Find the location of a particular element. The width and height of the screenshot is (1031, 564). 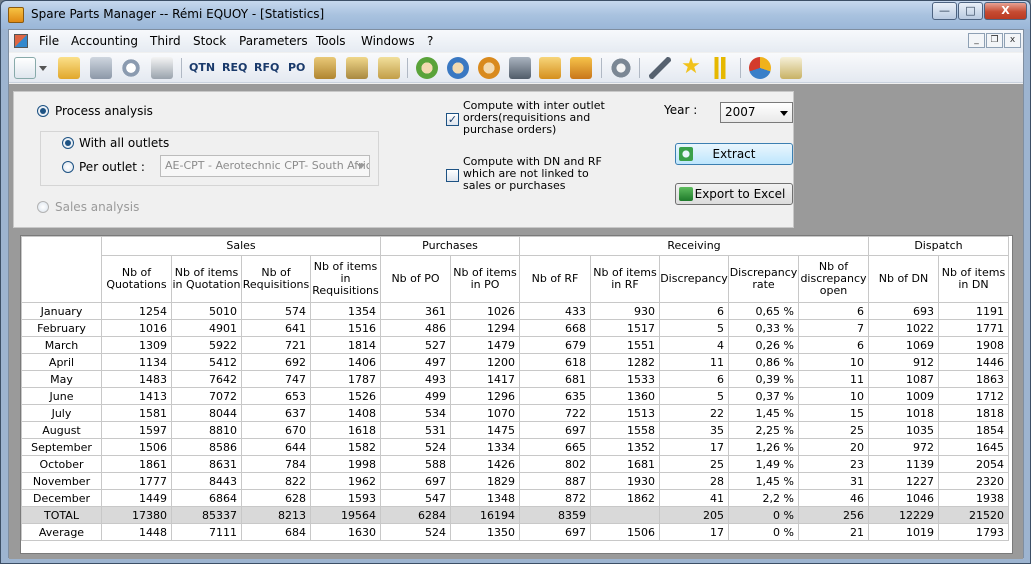

table-cell: 1139 is located at coordinates (903, 464).